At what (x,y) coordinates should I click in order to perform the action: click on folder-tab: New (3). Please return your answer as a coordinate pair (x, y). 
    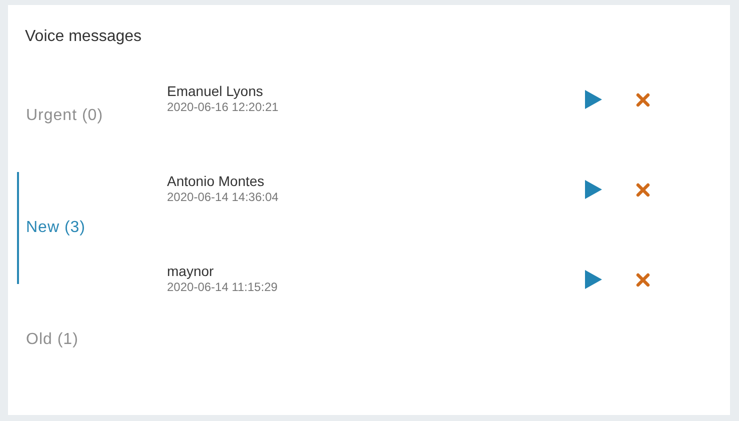
    Looking at the image, I should click on (87, 228).